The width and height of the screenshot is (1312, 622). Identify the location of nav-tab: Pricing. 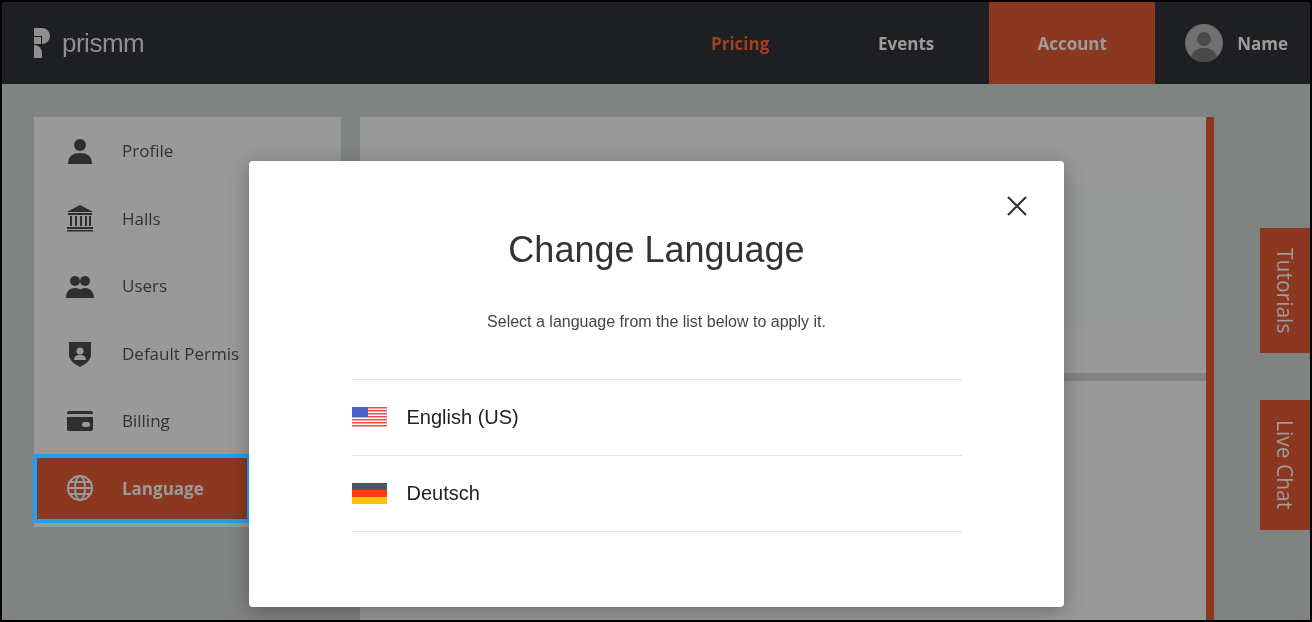
(740, 43).